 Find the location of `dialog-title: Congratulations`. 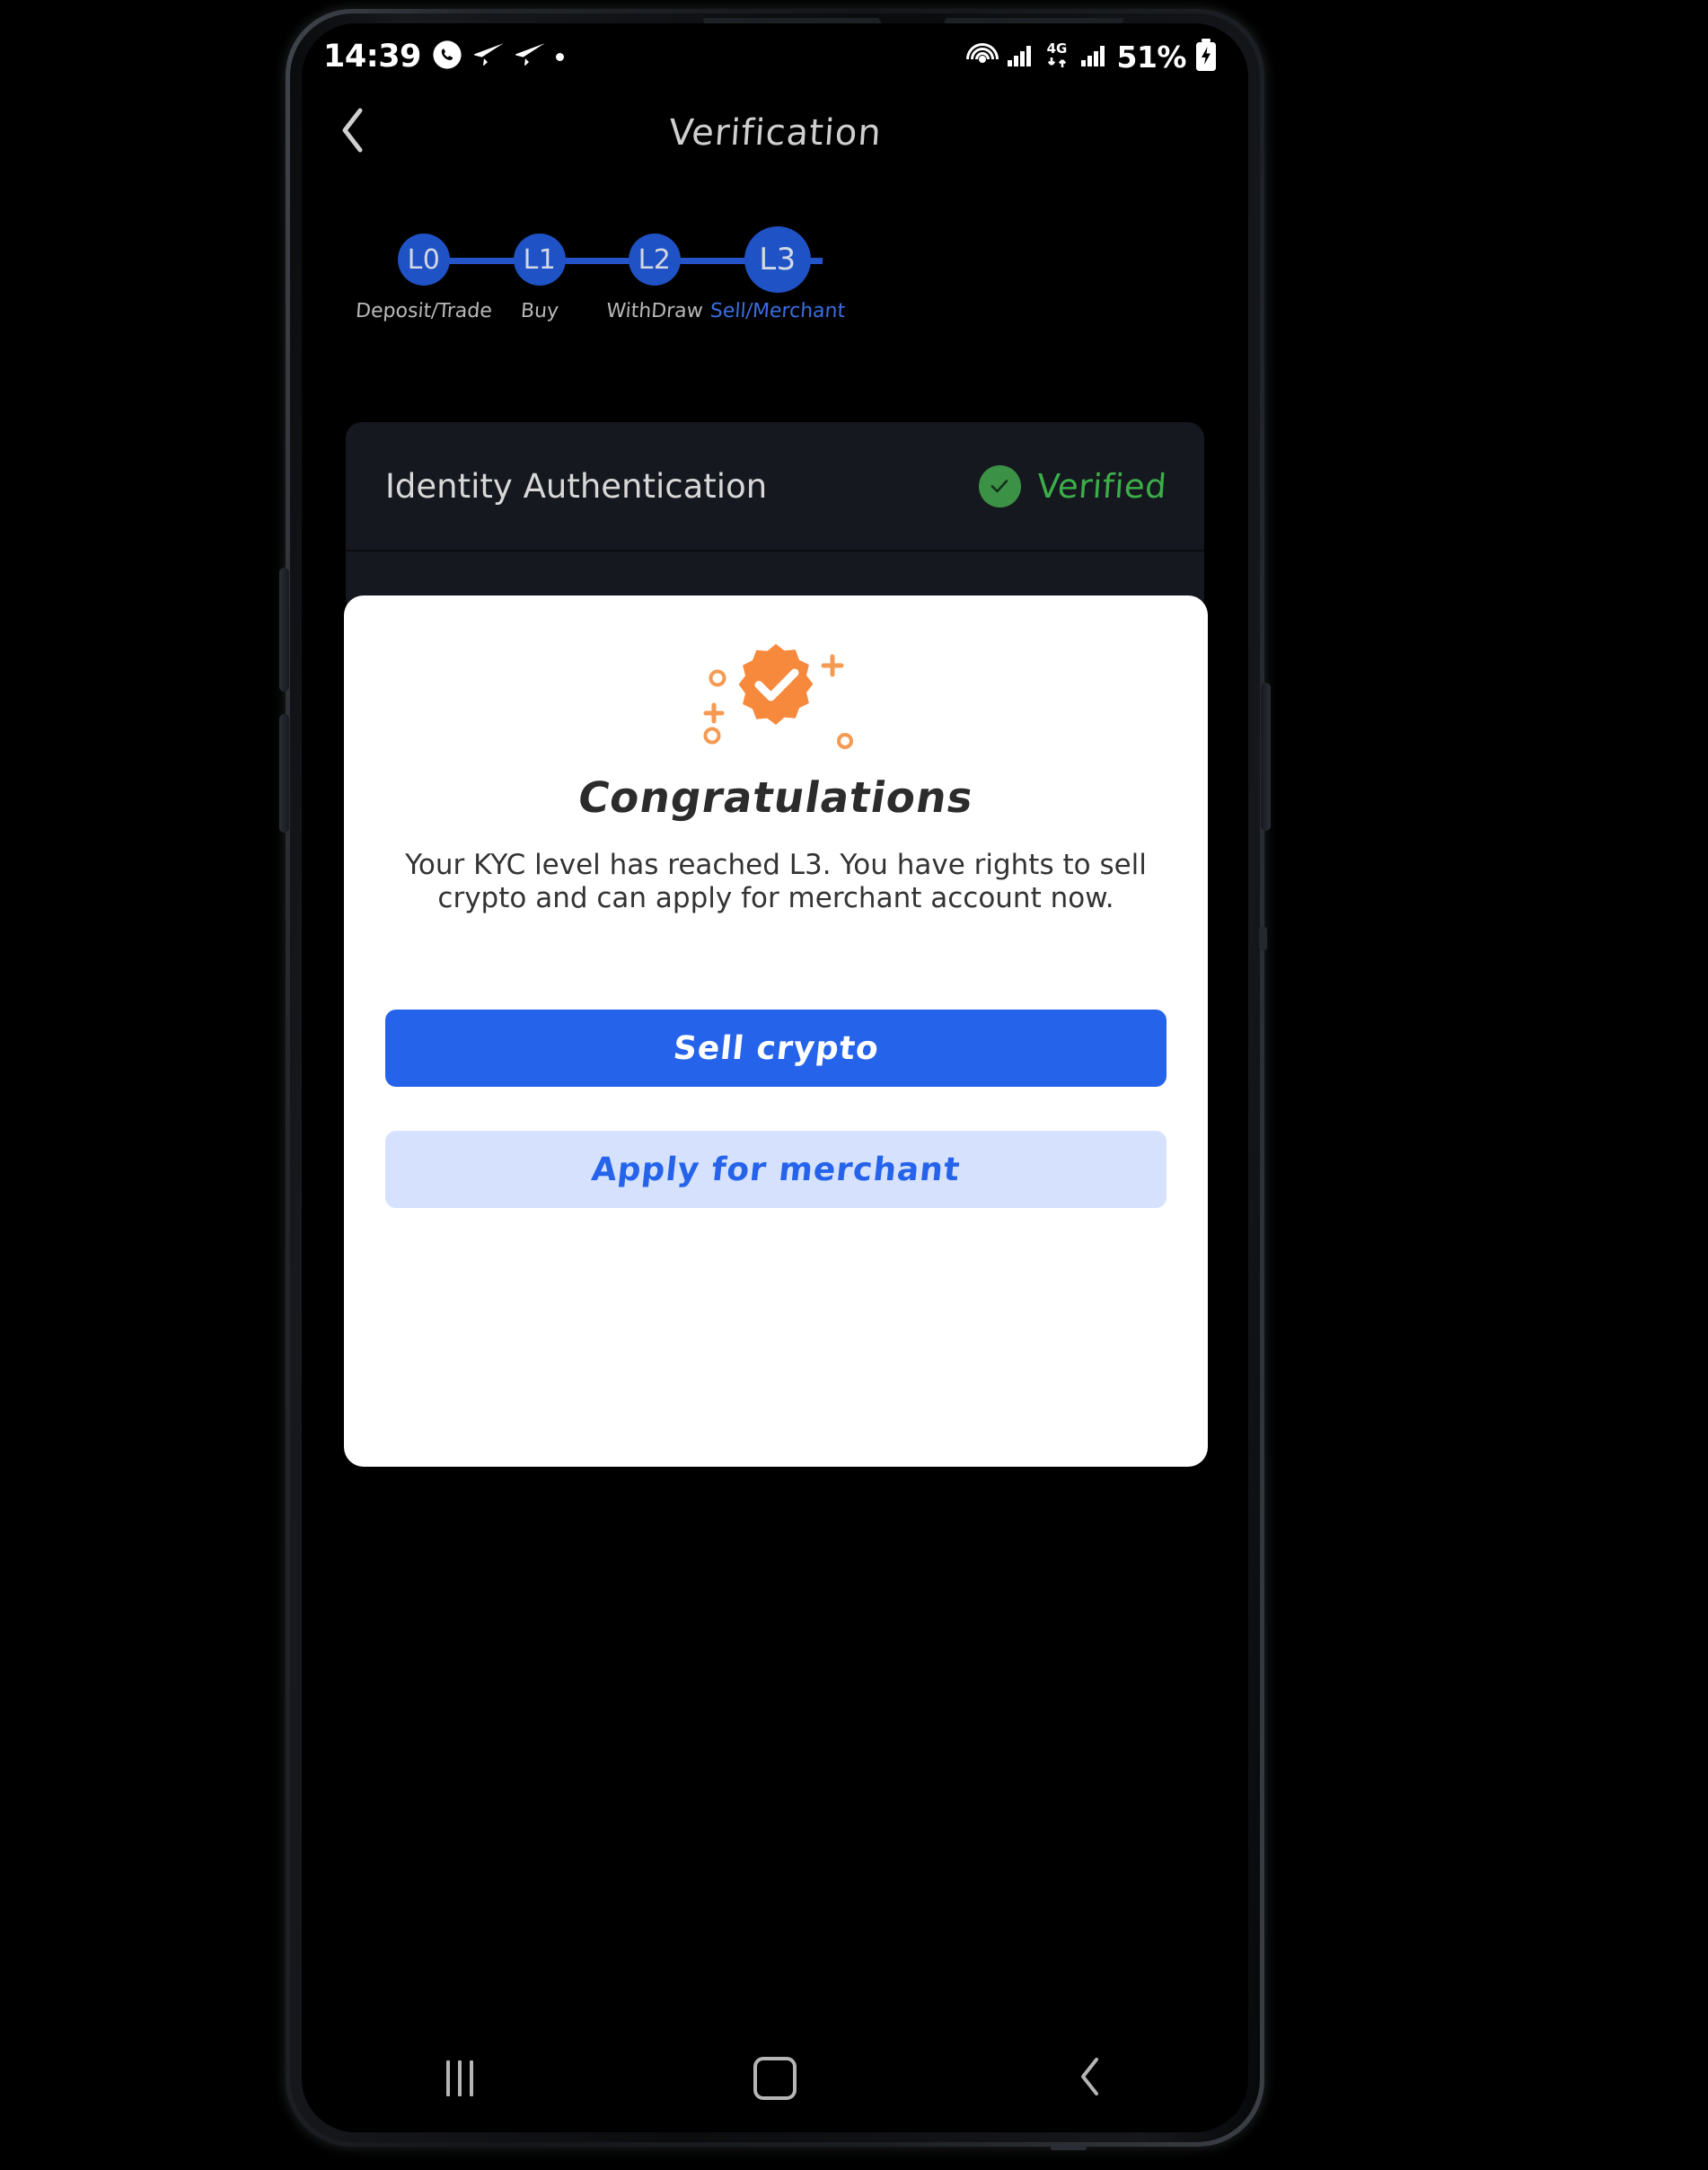

dialog-title: Congratulations is located at coordinates (776, 798).